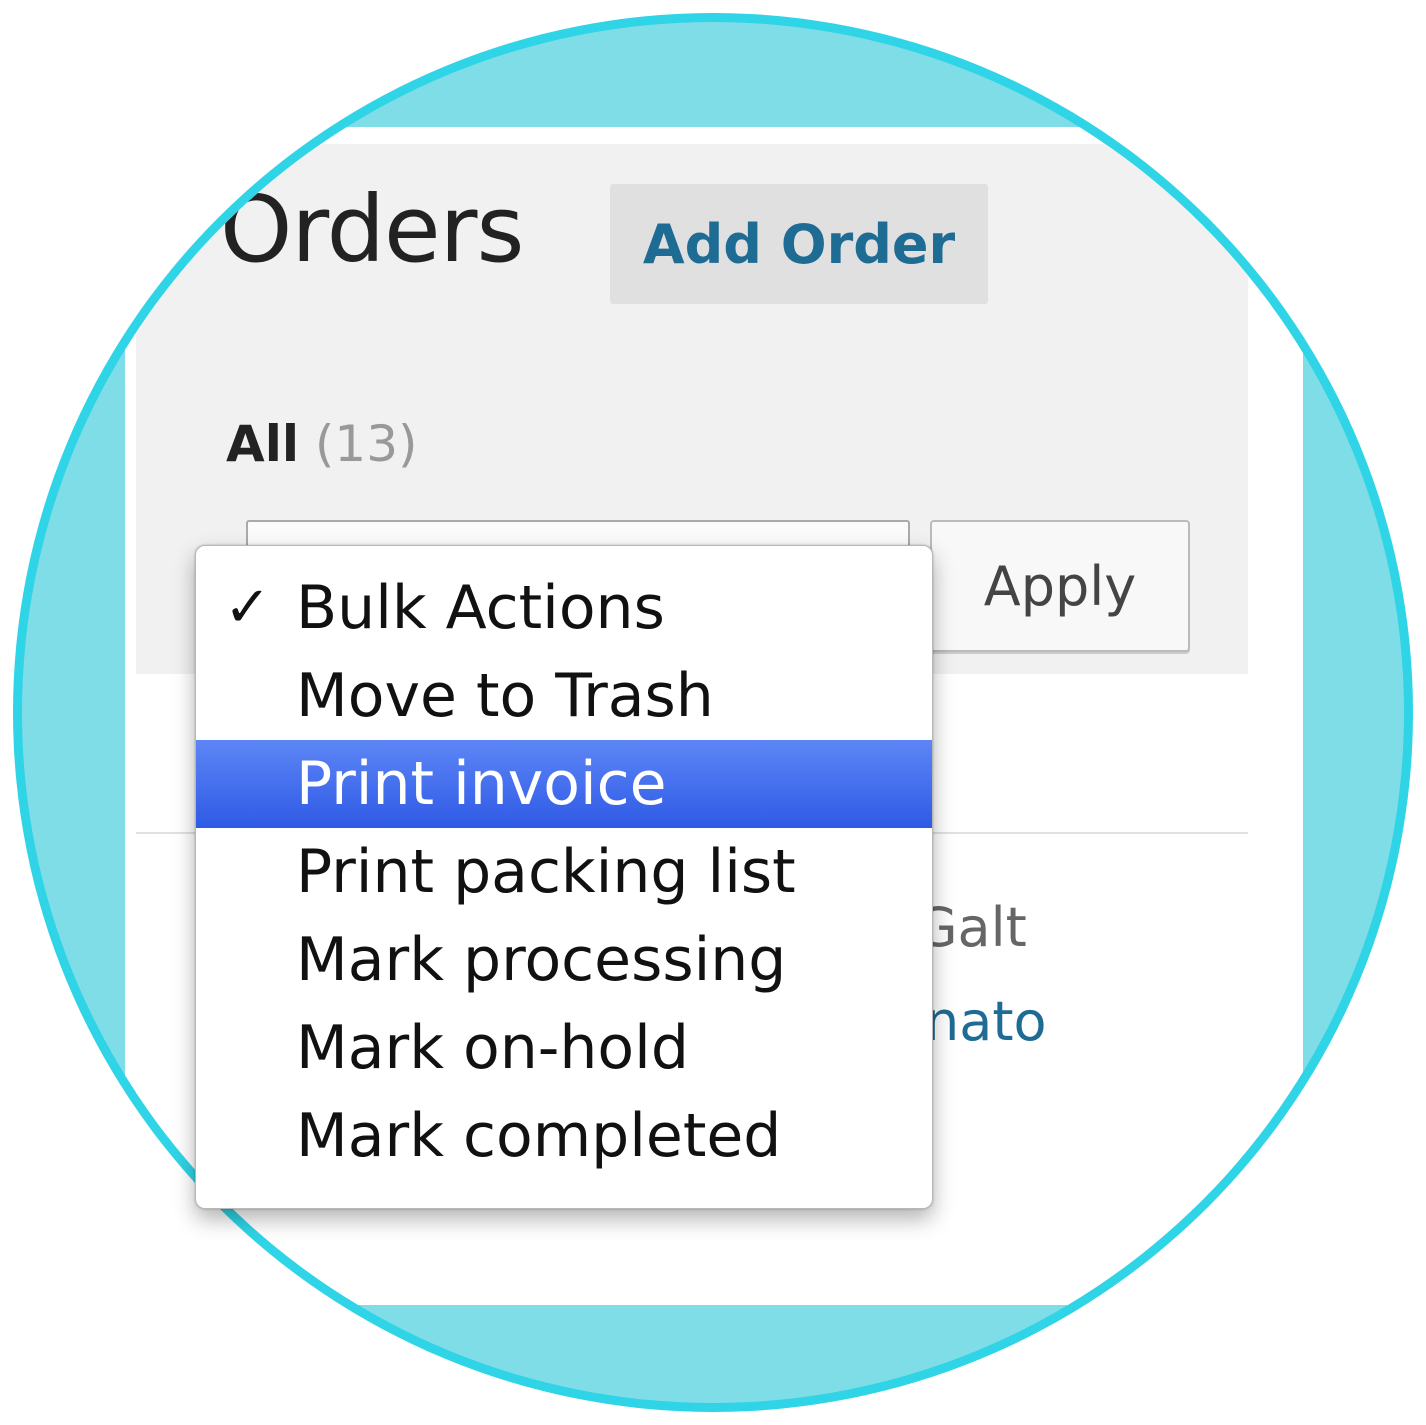 Image resolution: width=1426 pixels, height=1425 pixels. I want to click on menu-item-label: Move to Trash, so click(505, 696).